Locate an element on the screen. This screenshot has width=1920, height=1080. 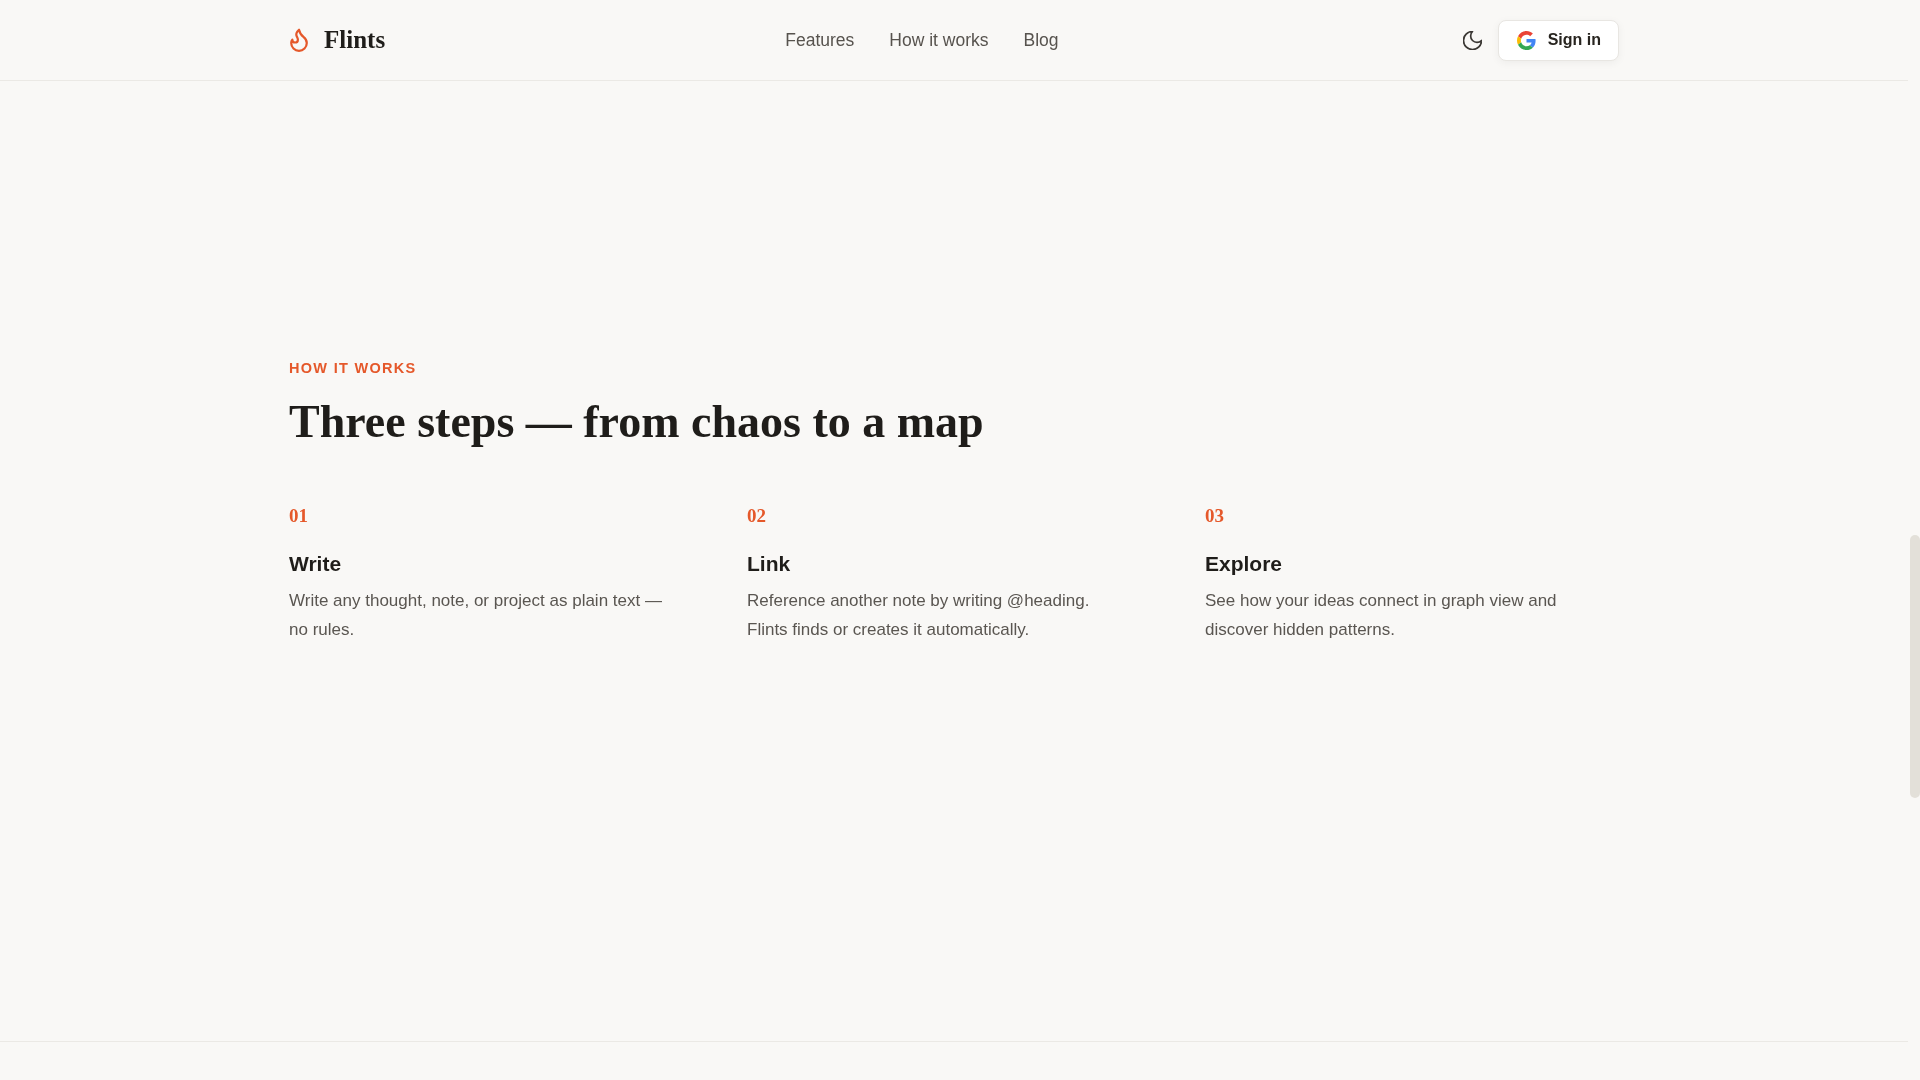
scrollbar-thumb is located at coordinates (1915, 666).